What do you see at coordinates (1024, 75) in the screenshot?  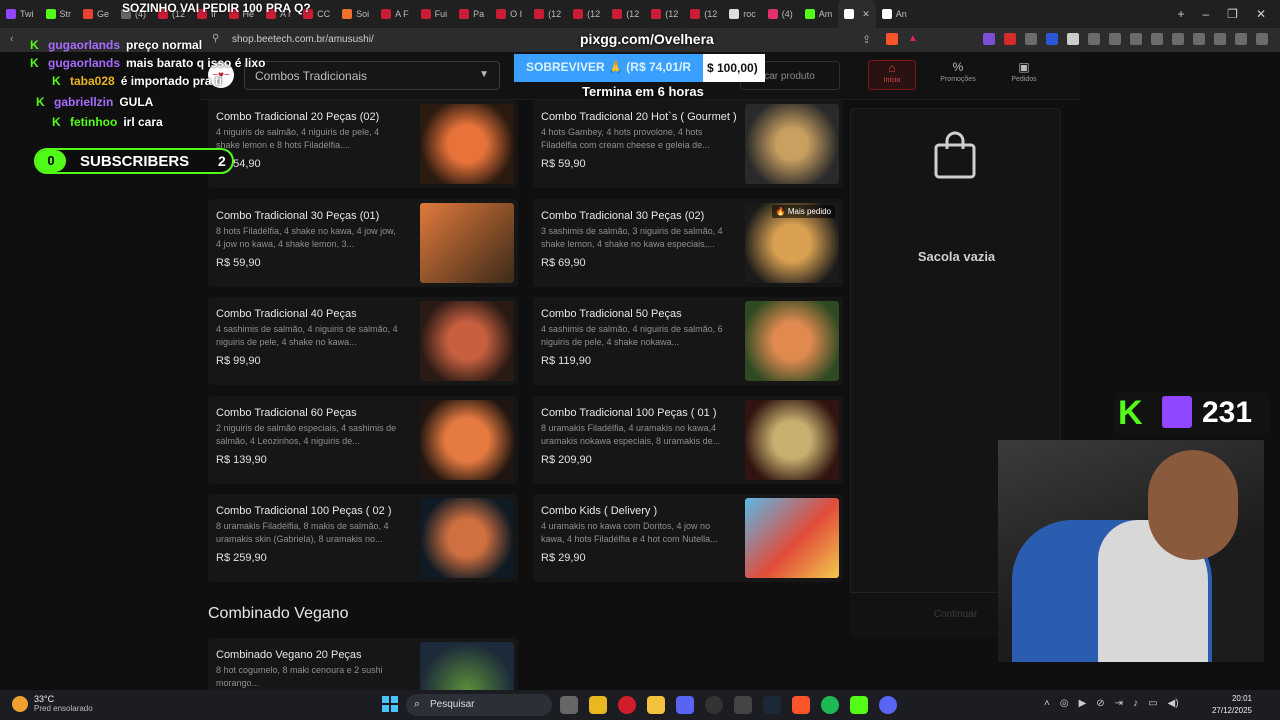 I see `nav-orders: ▣ Pedidos` at bounding box center [1024, 75].